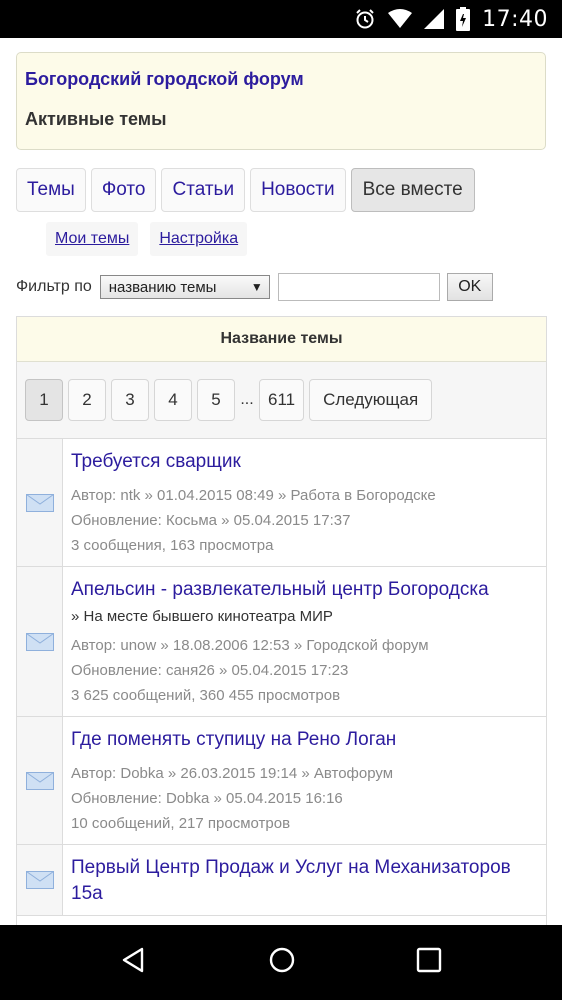  What do you see at coordinates (51, 190) in the screenshot?
I see `tab-topics: Темы` at bounding box center [51, 190].